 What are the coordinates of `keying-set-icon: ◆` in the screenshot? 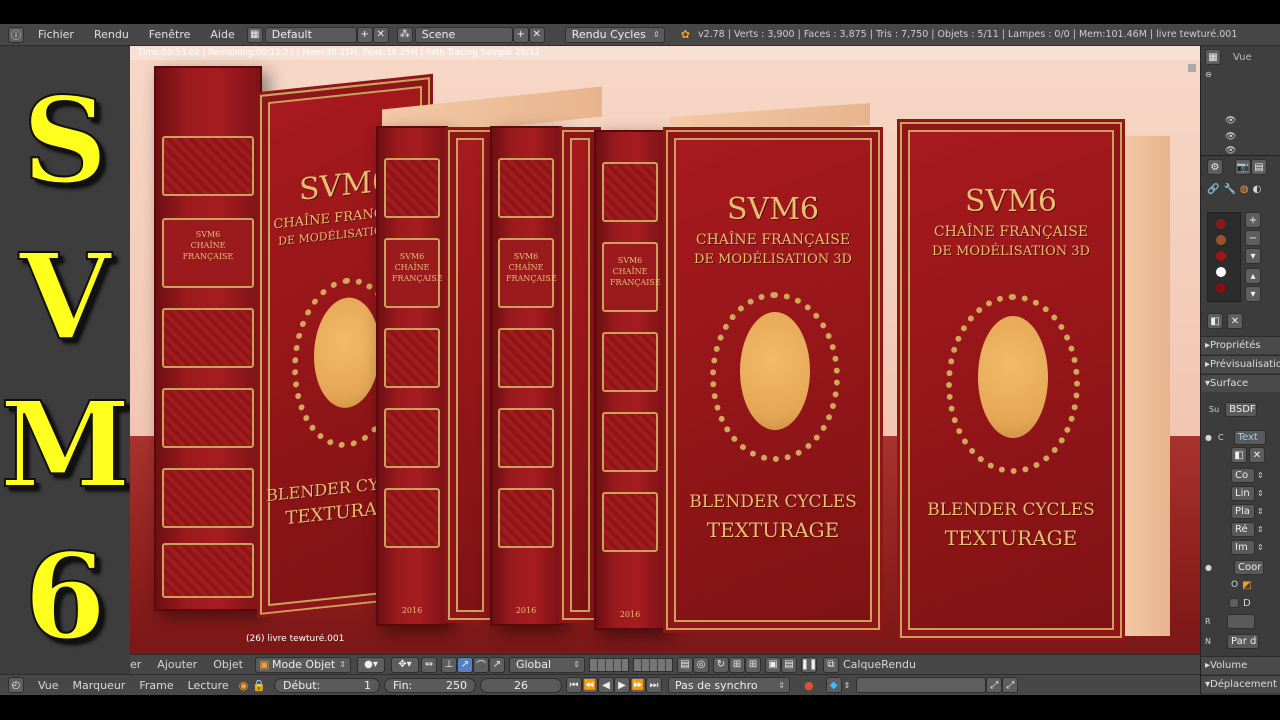 It's located at (833, 685).